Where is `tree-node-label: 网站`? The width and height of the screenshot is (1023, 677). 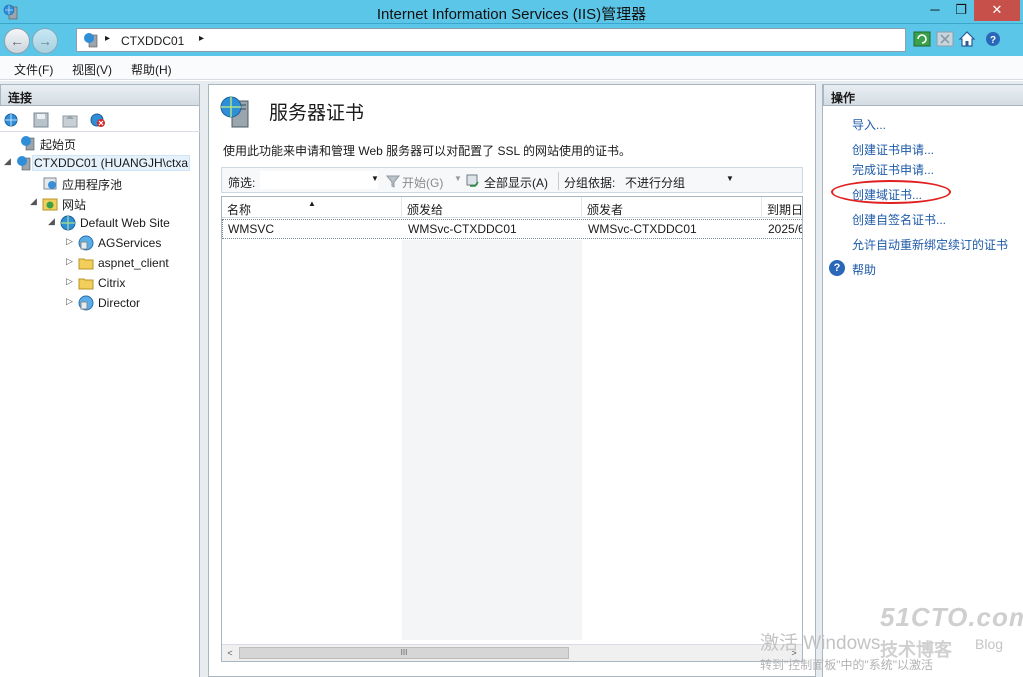
tree-node-label: 网站 is located at coordinates (74, 205).